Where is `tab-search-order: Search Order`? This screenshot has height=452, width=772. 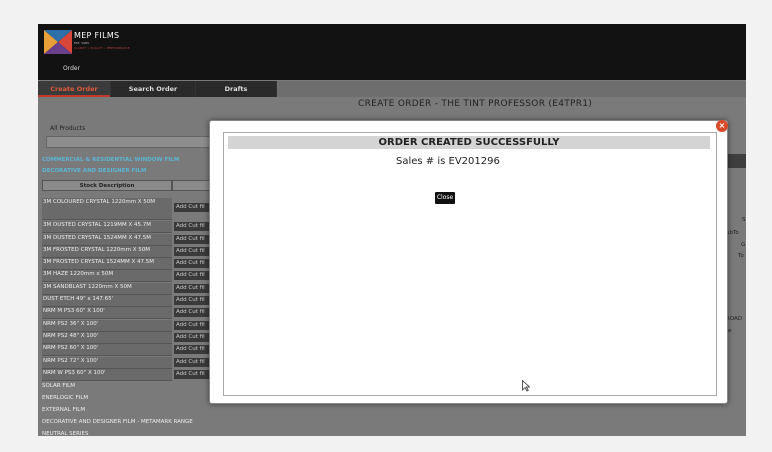 tab-search-order: Search Order is located at coordinates (153, 89).